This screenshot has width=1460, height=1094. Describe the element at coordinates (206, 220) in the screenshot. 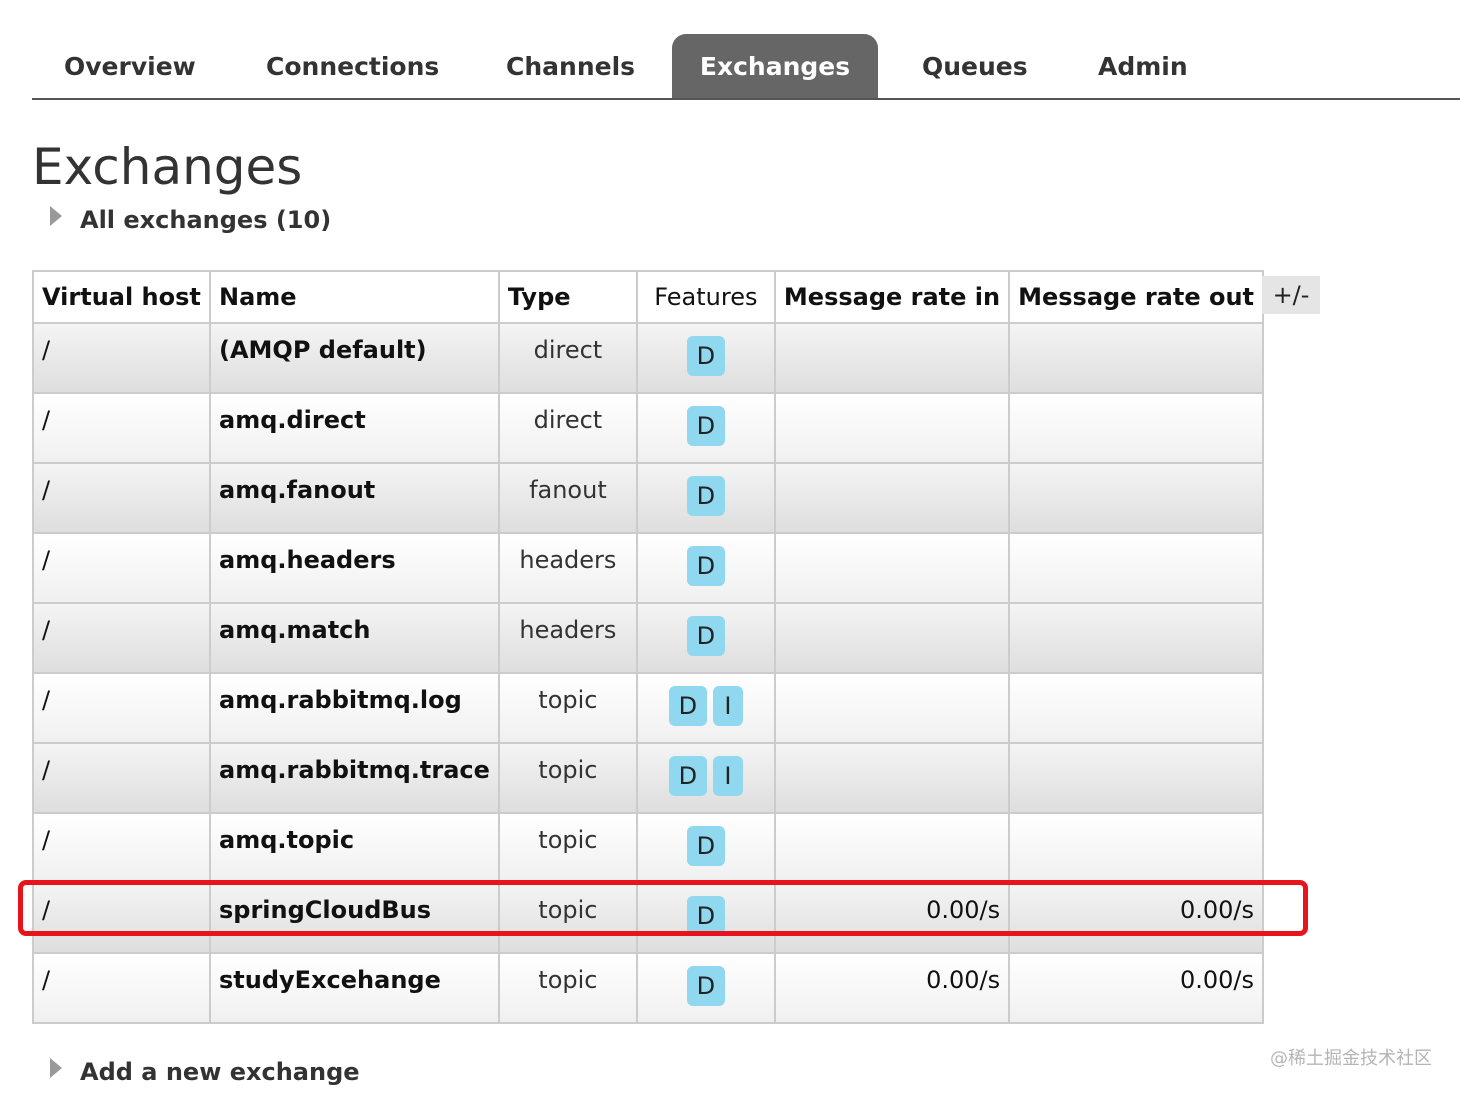

I see `all-exchanges-label: All exchanges (10)` at that location.